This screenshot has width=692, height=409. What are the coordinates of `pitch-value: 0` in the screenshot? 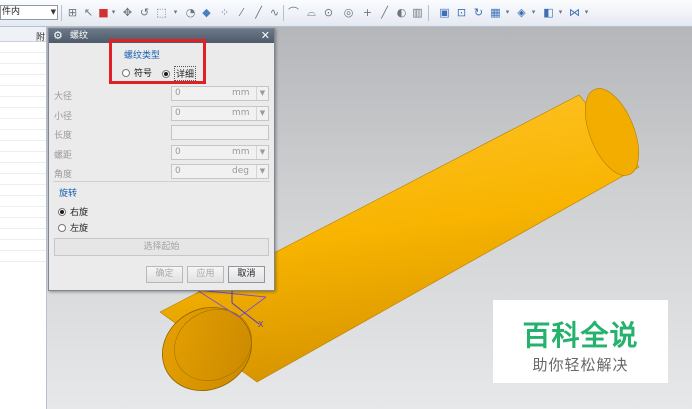 It's located at (178, 152).